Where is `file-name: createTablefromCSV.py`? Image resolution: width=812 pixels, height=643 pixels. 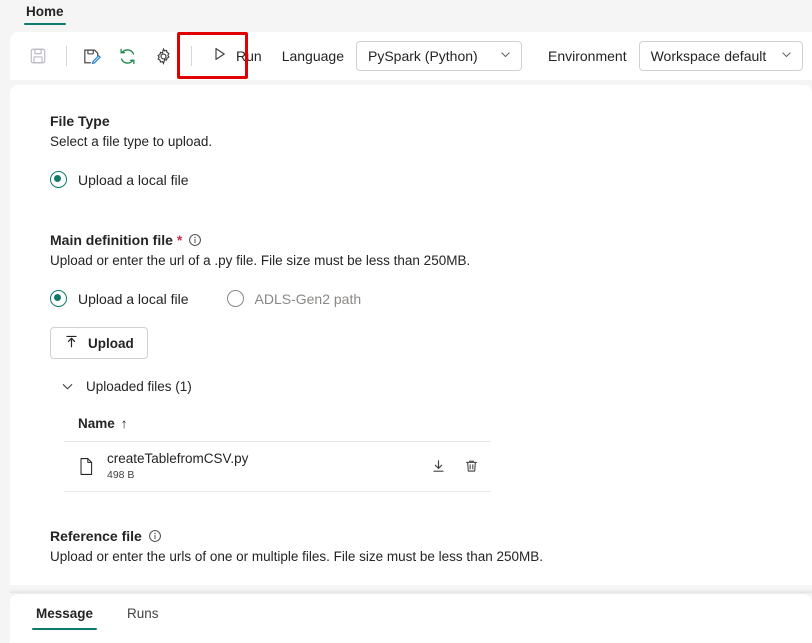
file-name: createTablefromCSV.py is located at coordinates (178, 458).